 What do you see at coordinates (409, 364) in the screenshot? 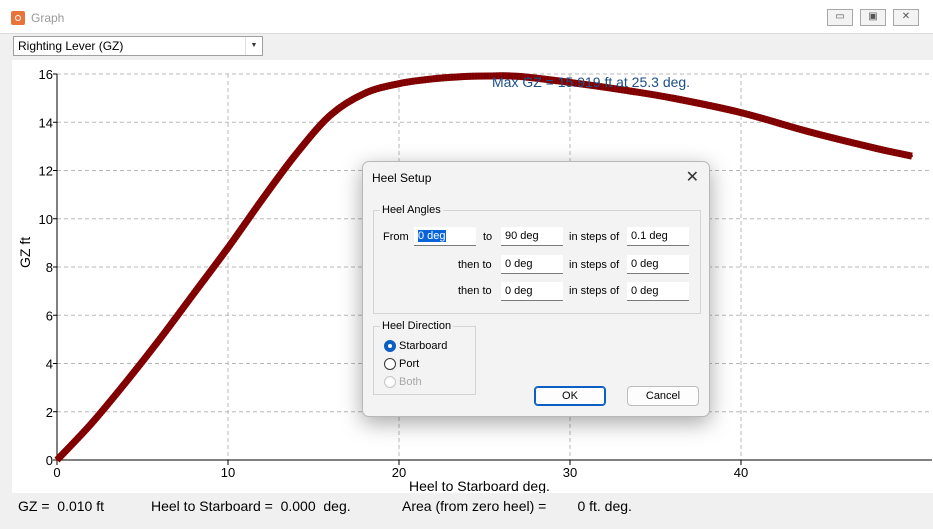
I see `port-label: Port` at bounding box center [409, 364].